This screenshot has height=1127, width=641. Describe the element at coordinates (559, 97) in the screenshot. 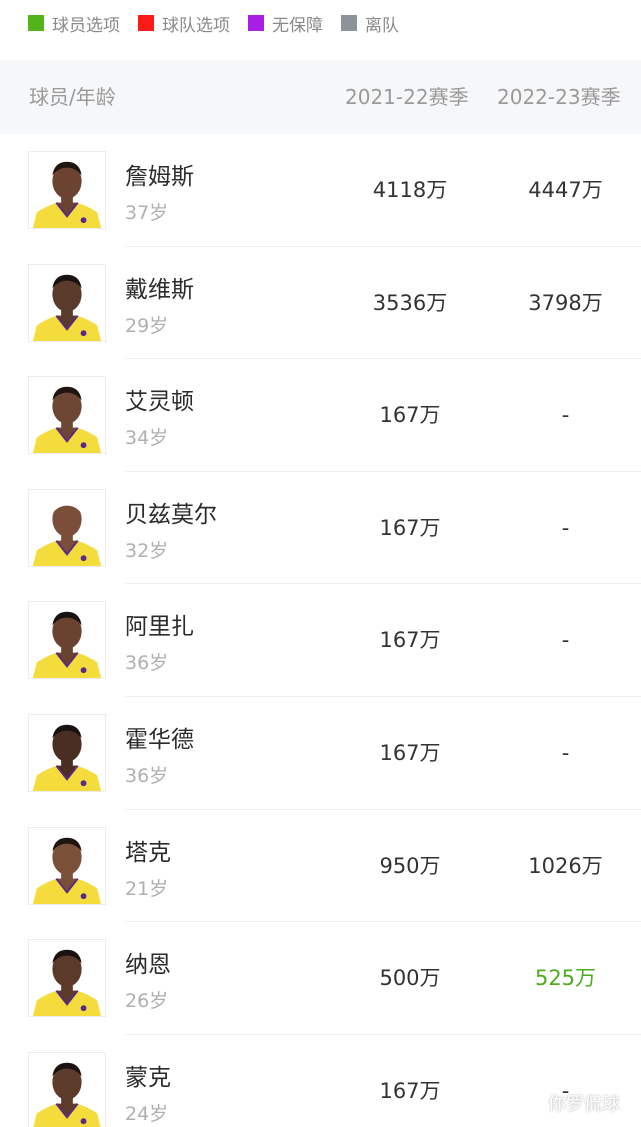

I see `header-season-2022-23: 2022-23赛季` at that location.